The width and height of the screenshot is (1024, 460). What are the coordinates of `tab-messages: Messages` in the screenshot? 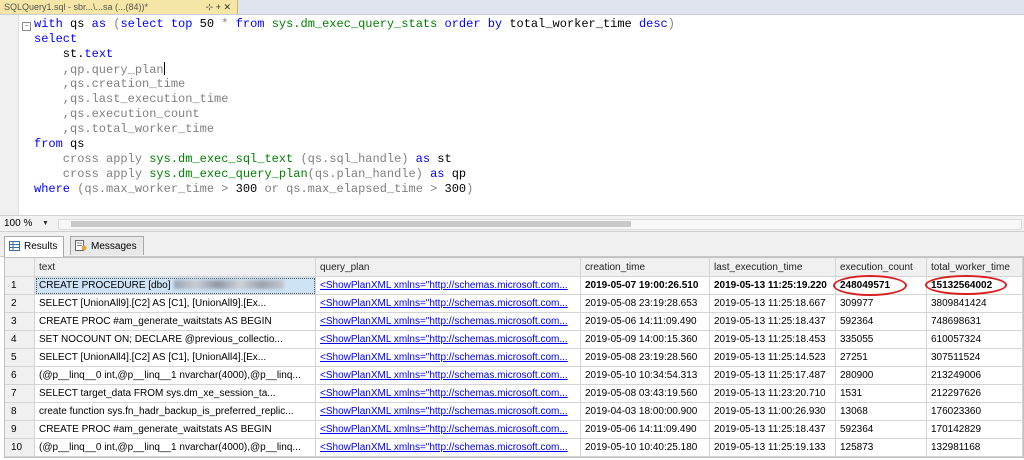 It's located at (107, 245).